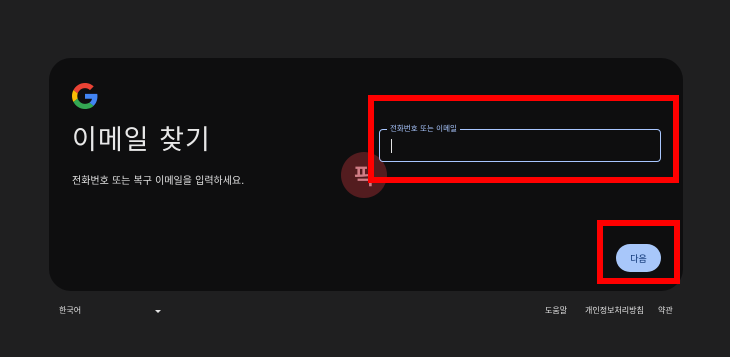  I want to click on phone-or-email-input, so click(520, 145).